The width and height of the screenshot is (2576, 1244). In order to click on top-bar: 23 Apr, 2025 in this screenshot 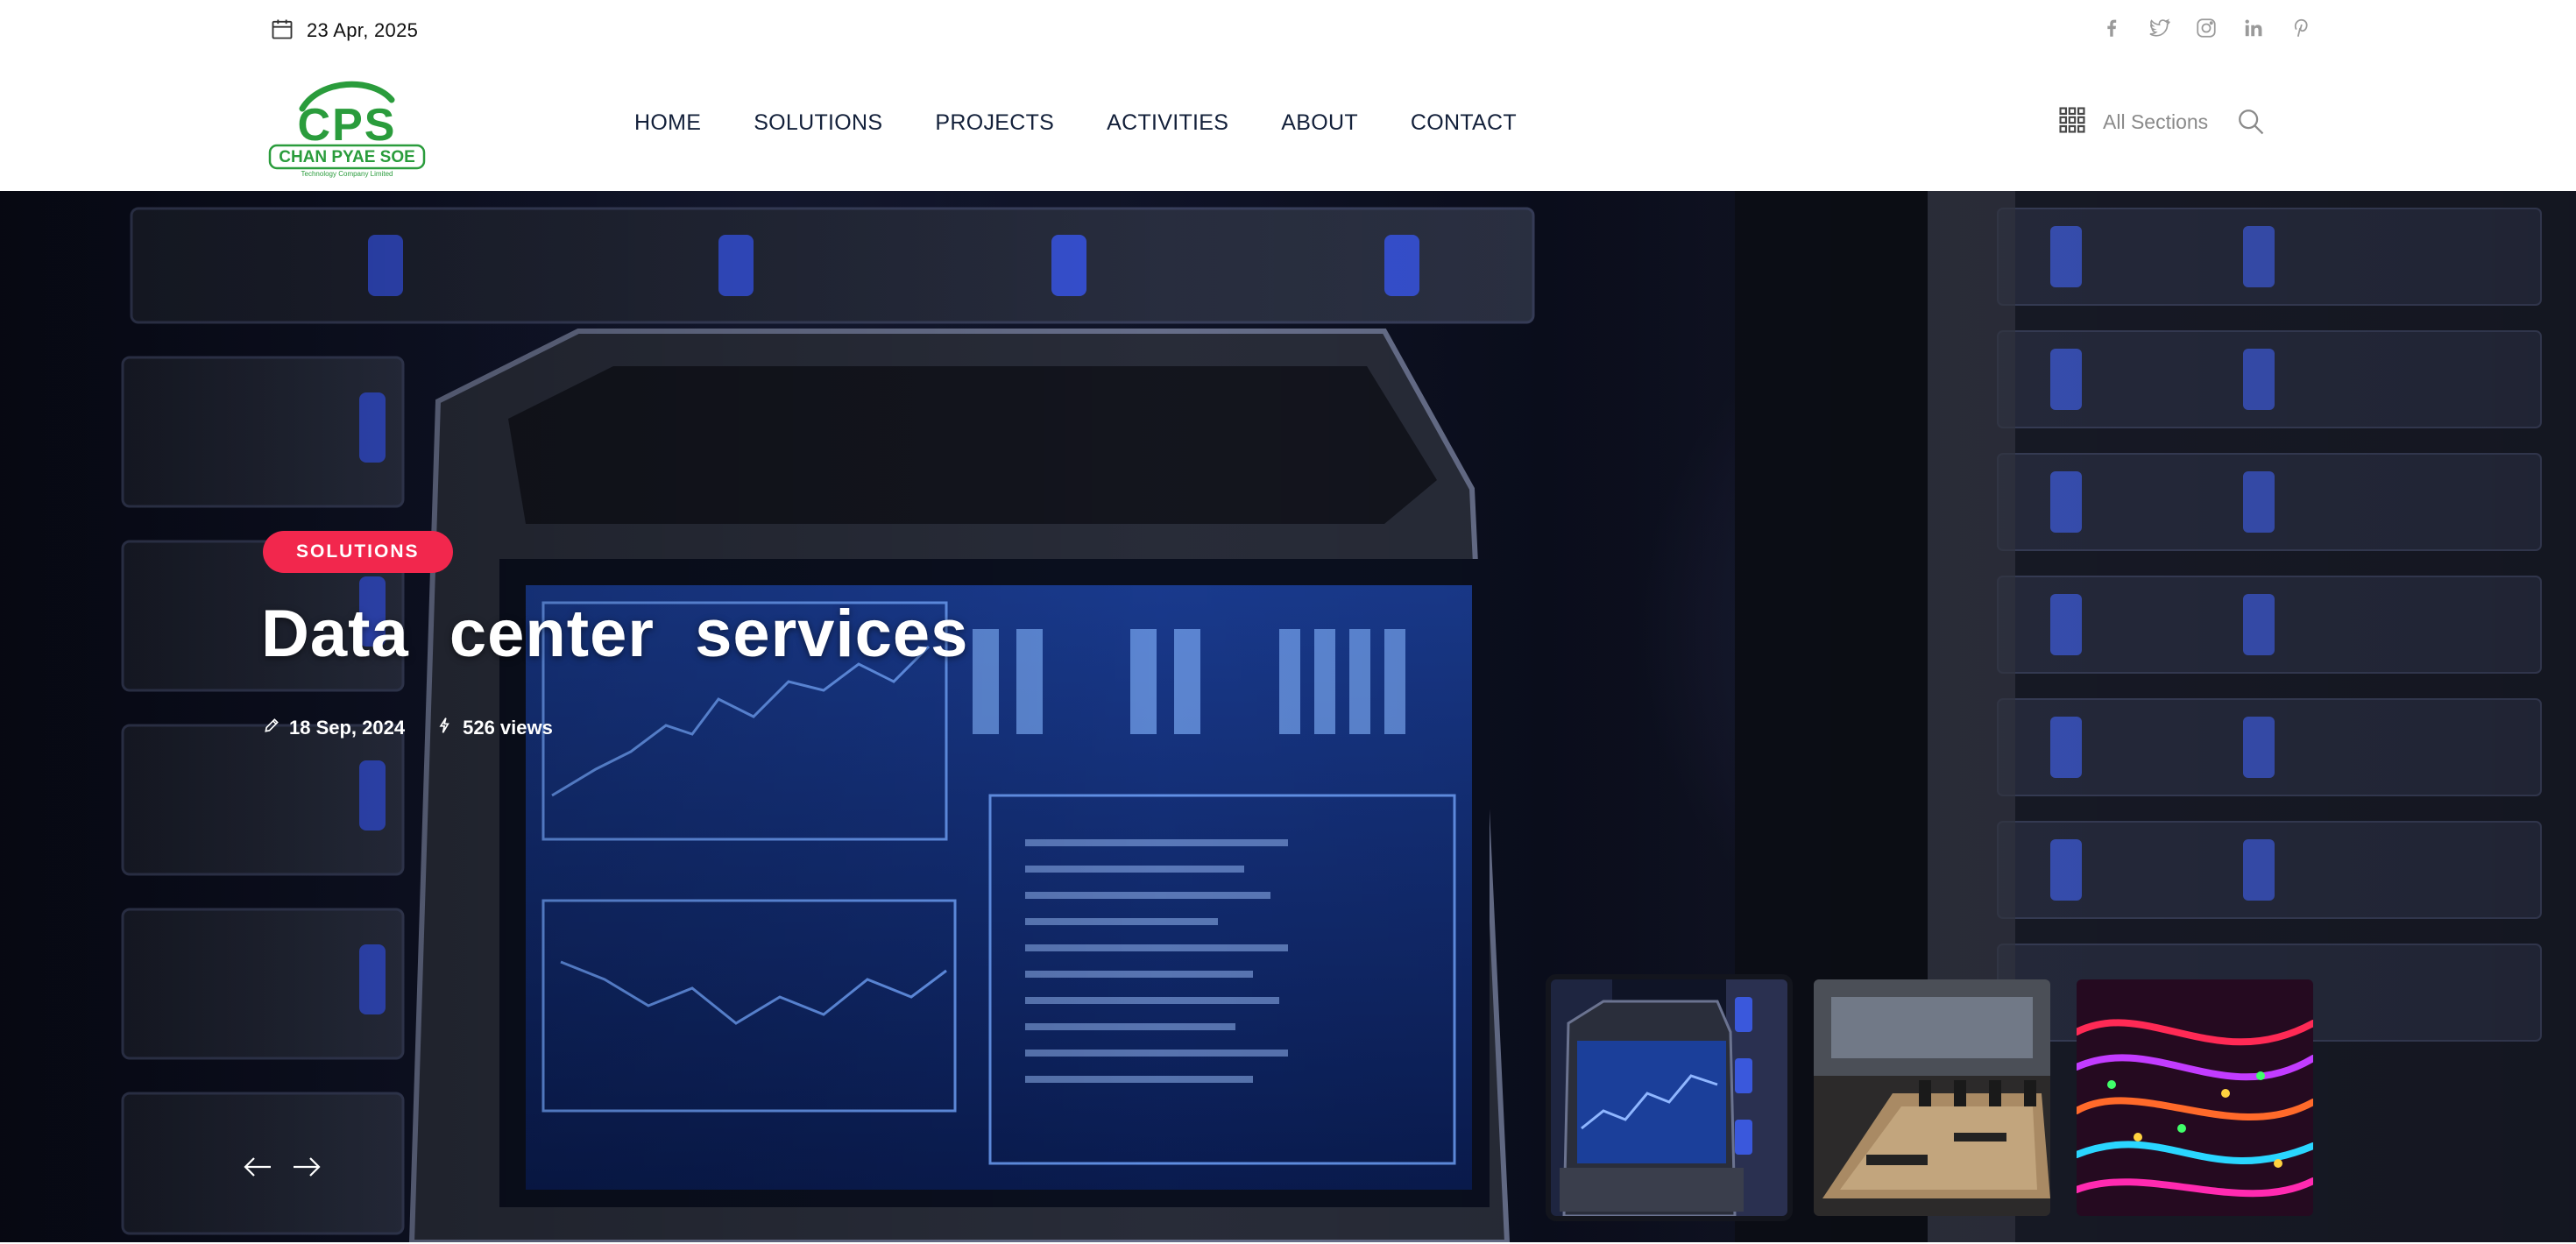, I will do `click(1288, 30)`.